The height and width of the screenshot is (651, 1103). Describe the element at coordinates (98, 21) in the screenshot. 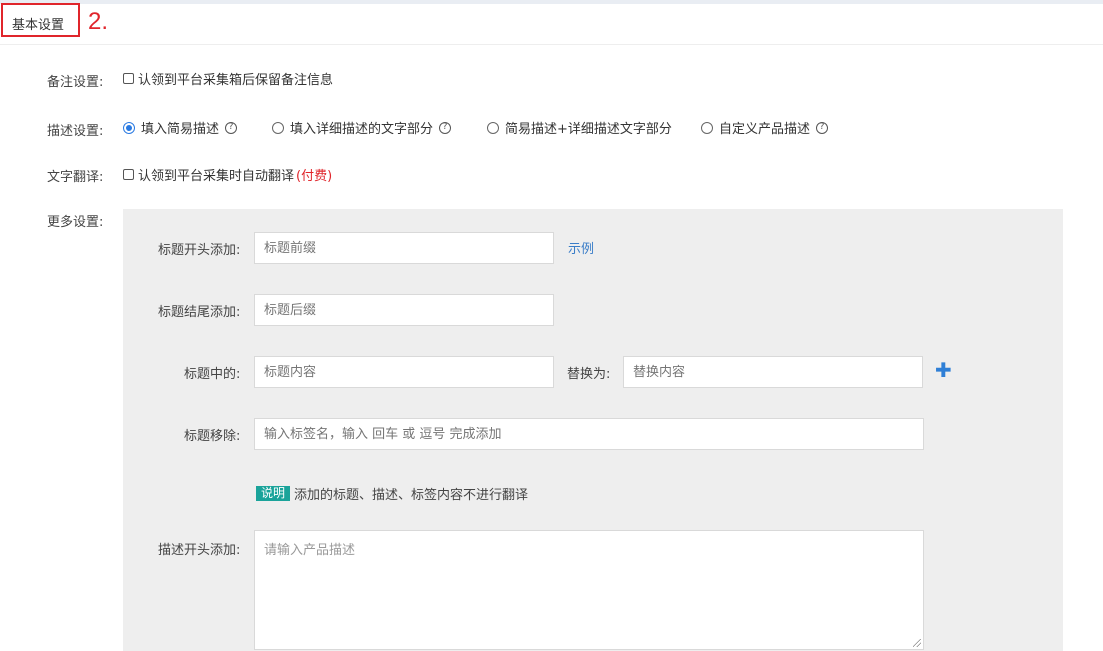

I see `annotation-step-number: 2.` at that location.